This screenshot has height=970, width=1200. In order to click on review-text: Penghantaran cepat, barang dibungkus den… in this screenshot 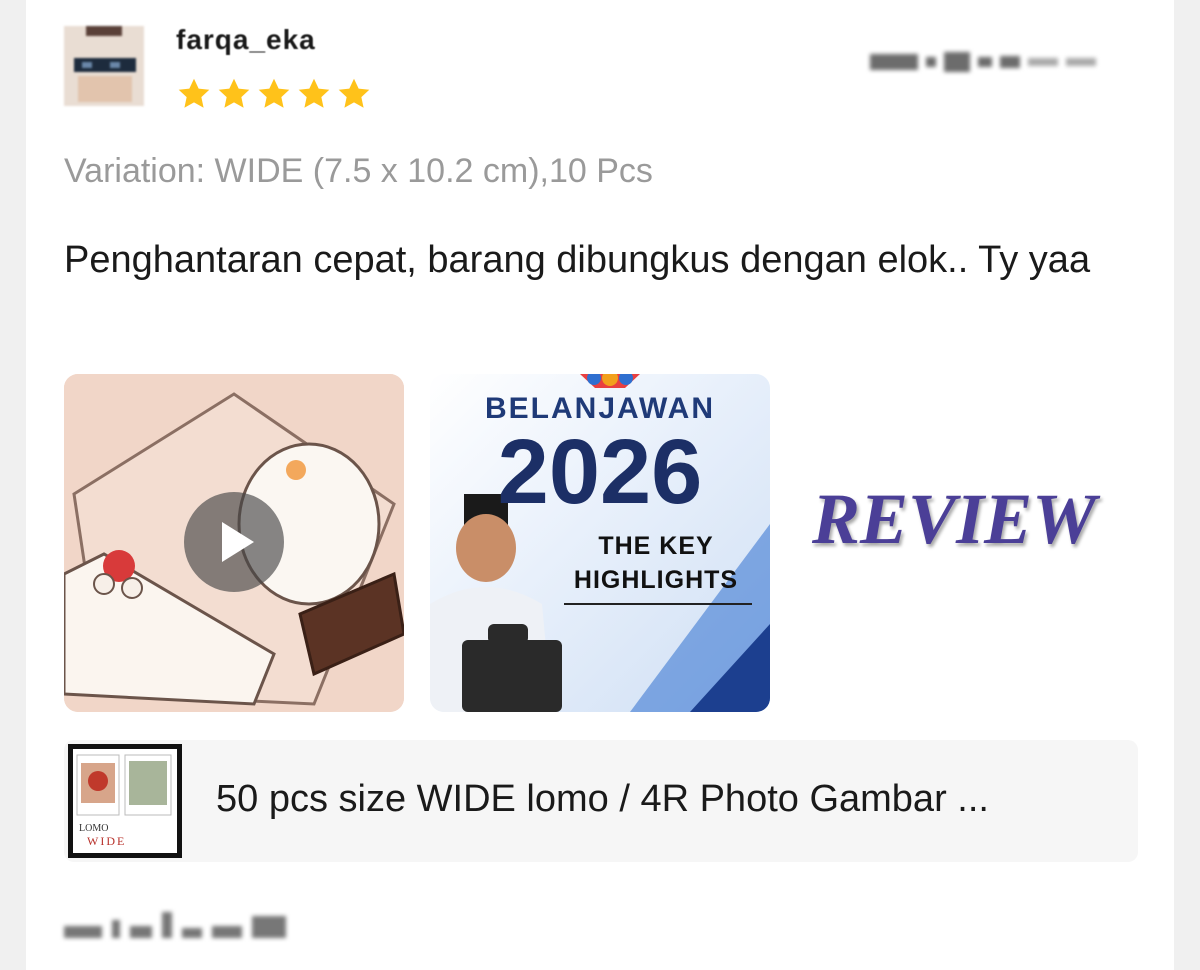, I will do `click(577, 260)`.